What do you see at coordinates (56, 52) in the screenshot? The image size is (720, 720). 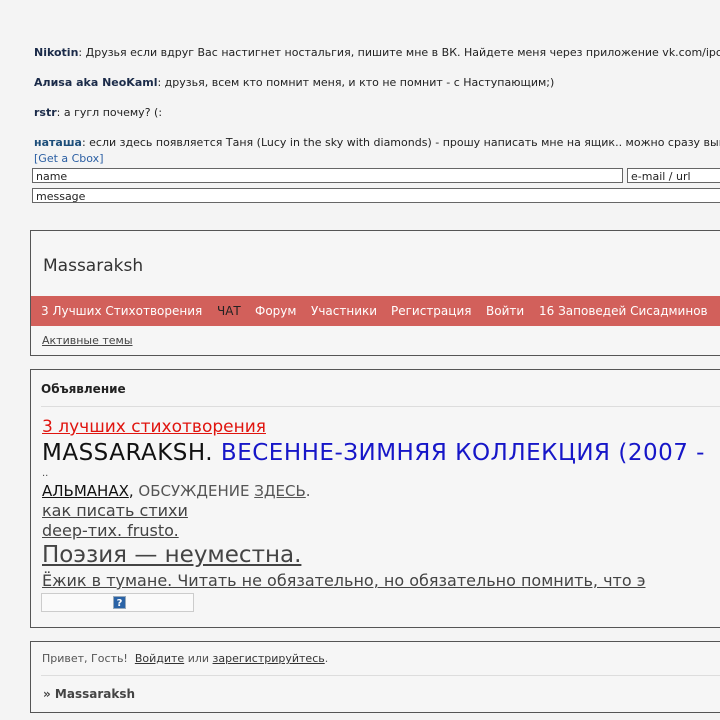 I see `chat-author: Nikotin` at bounding box center [56, 52].